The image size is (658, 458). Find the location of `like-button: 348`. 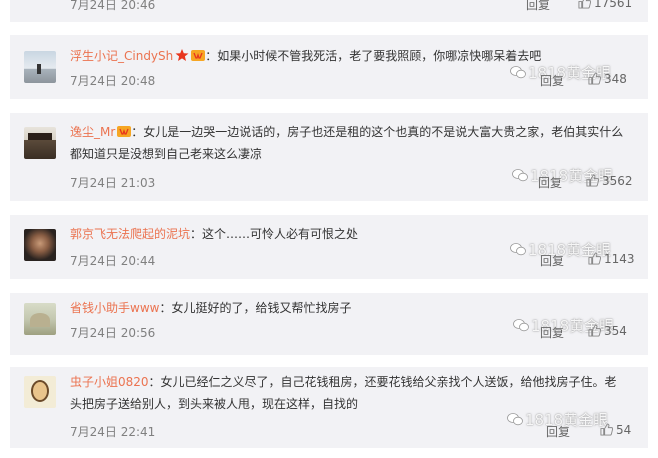

like-button: 348 is located at coordinates (607, 79).